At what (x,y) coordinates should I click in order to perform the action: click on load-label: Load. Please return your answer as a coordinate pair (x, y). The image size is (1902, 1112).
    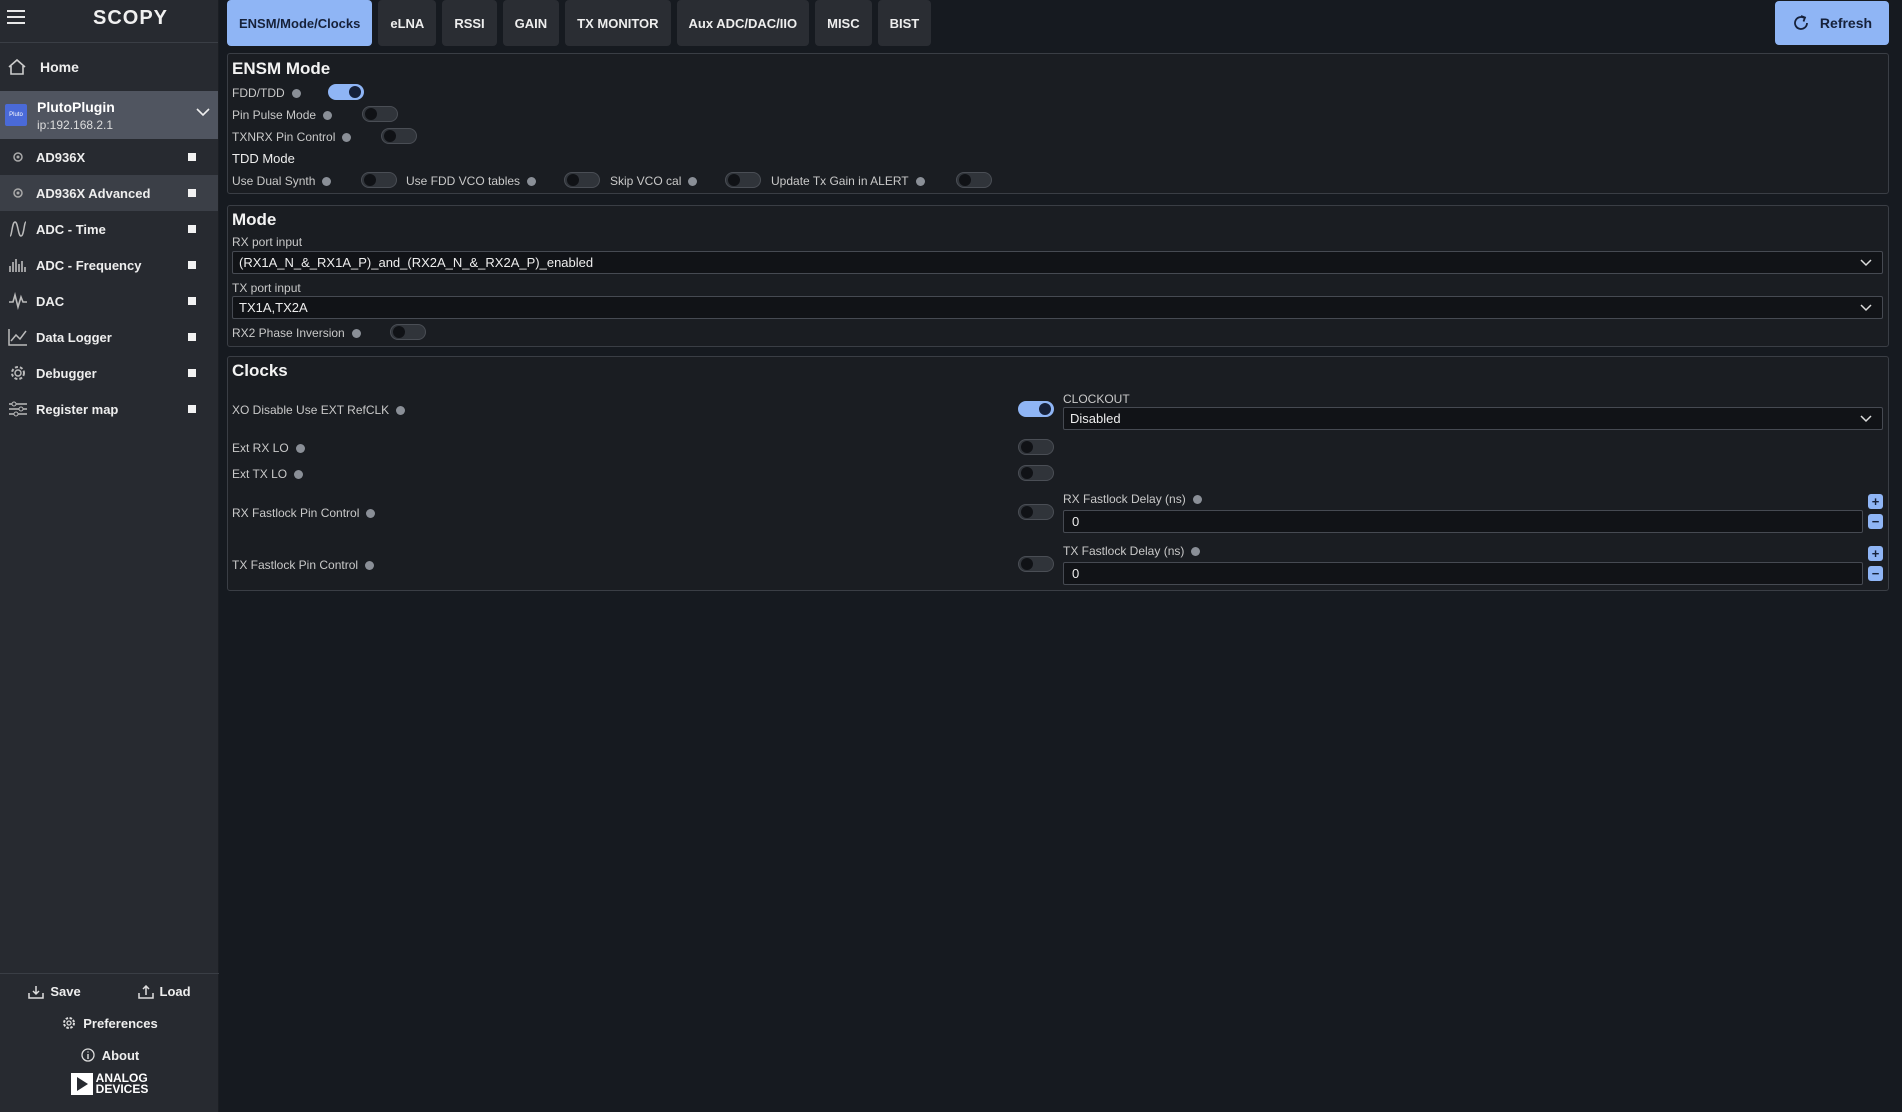
    Looking at the image, I should click on (175, 991).